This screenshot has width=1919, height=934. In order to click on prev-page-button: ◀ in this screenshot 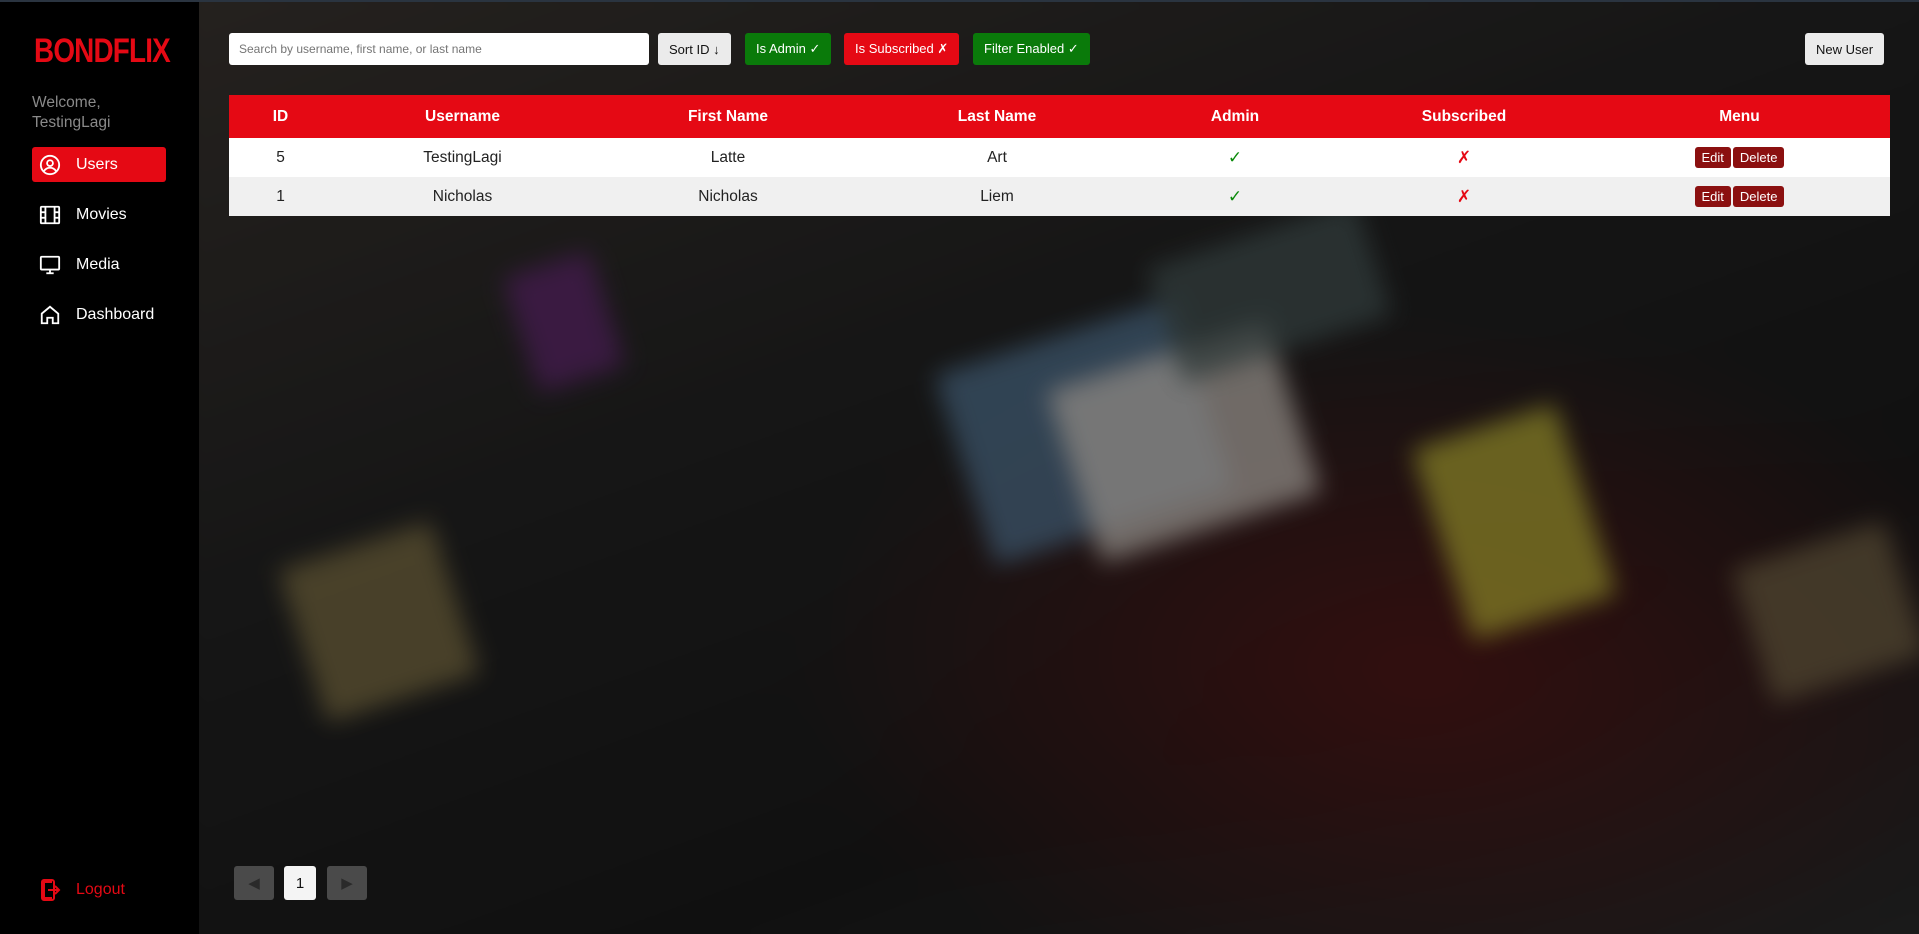, I will do `click(254, 883)`.